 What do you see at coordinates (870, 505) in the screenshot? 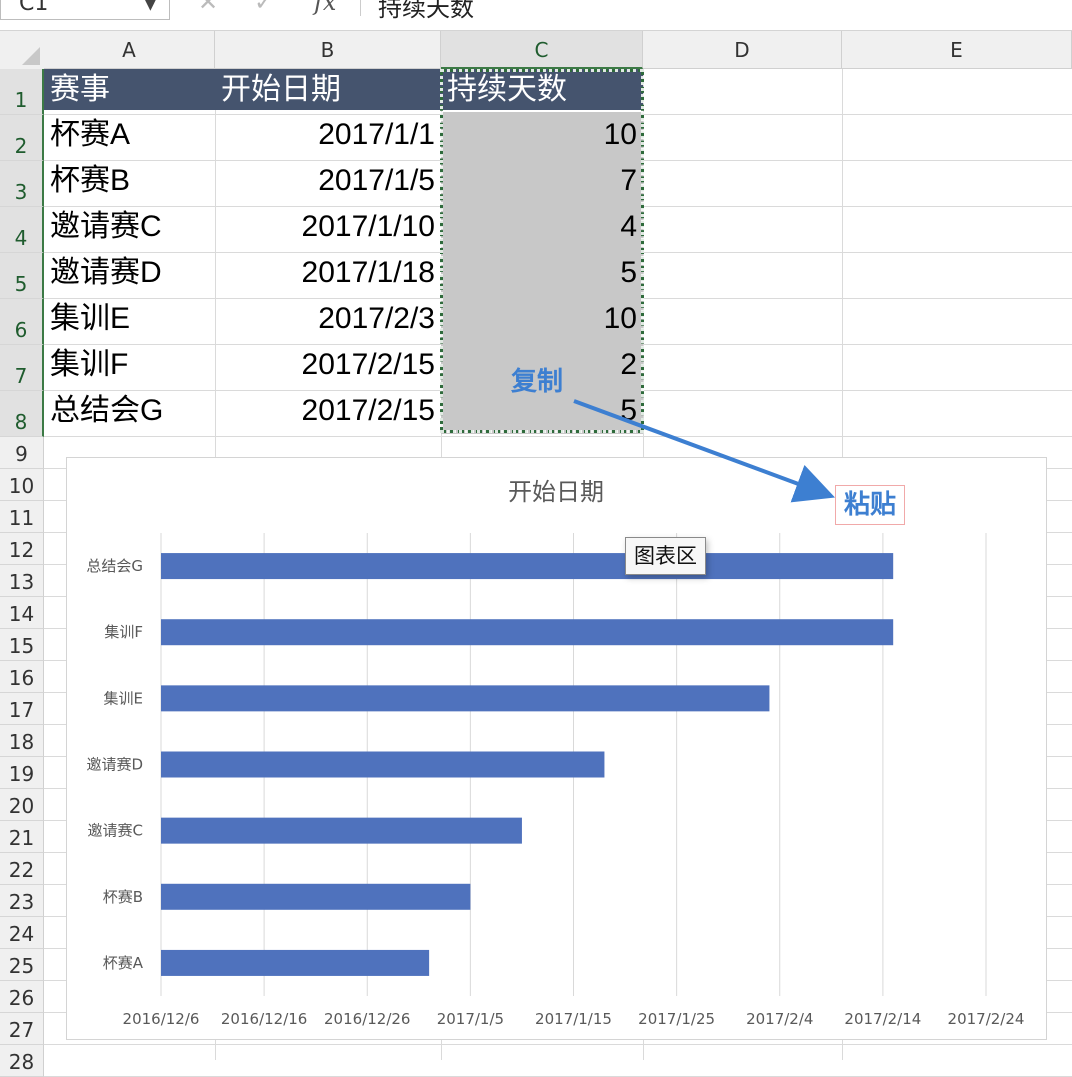
I see `paste-annotation: 粘贴` at bounding box center [870, 505].